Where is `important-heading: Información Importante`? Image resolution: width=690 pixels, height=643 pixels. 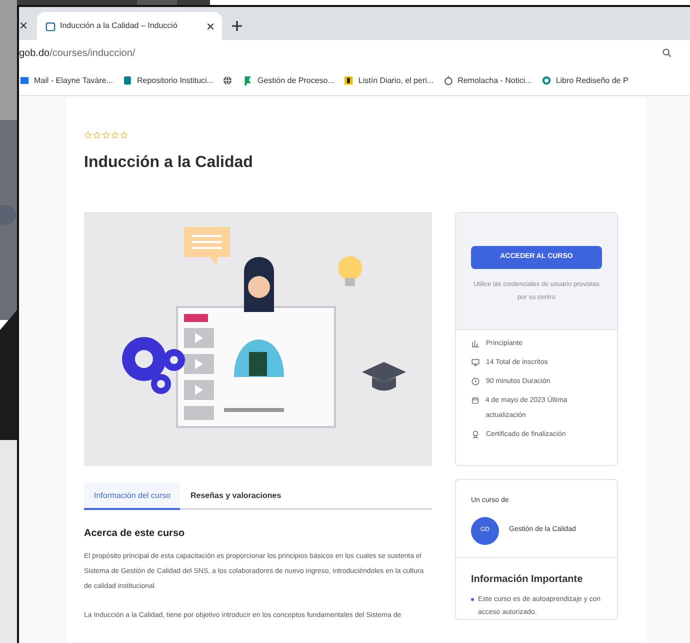 important-heading: Información Importante is located at coordinates (527, 579).